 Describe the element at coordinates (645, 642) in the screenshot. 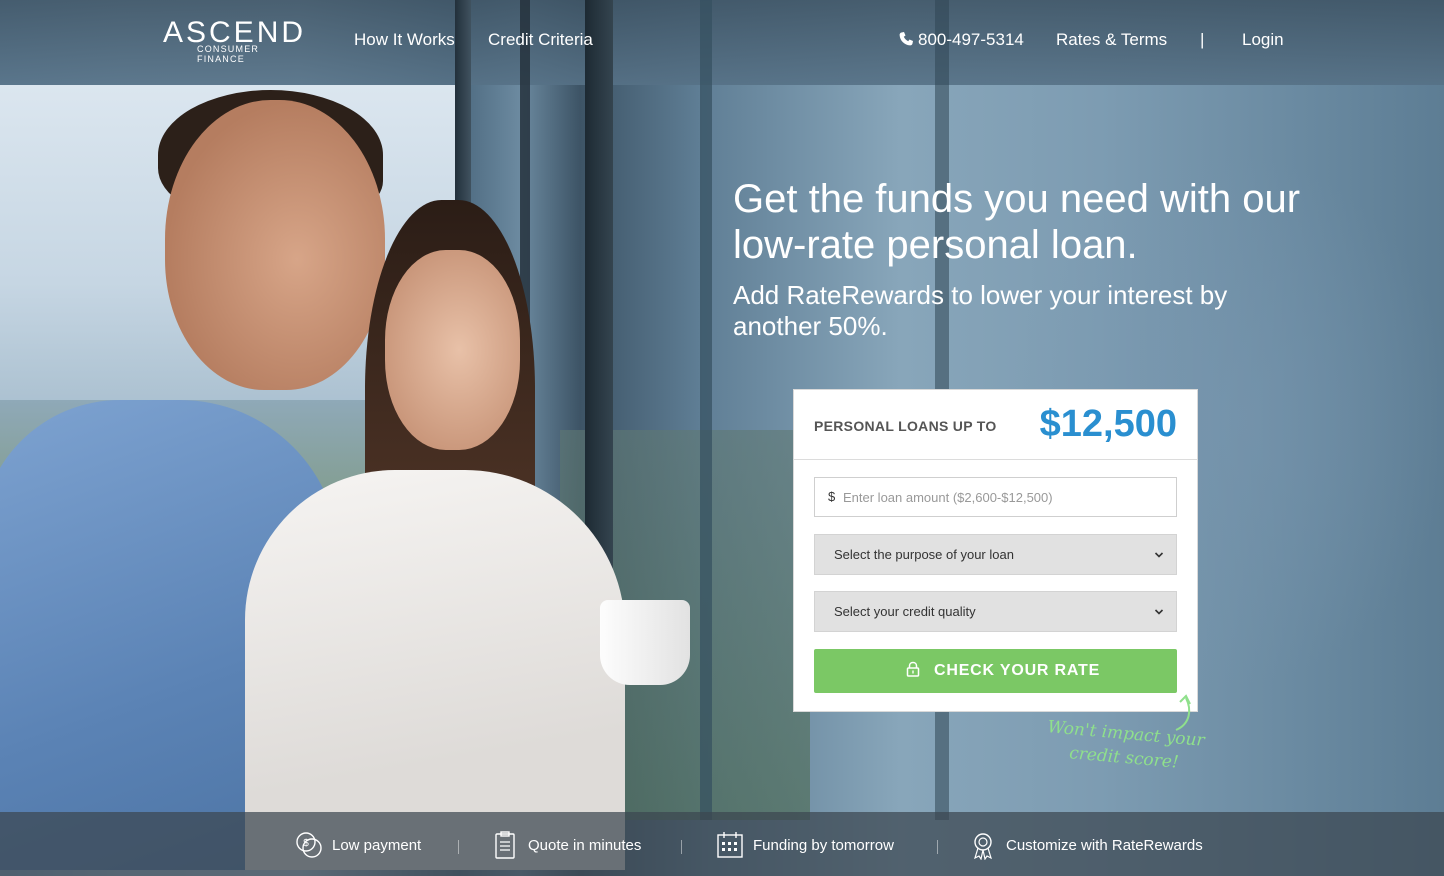

I see `coffee-cup` at that location.